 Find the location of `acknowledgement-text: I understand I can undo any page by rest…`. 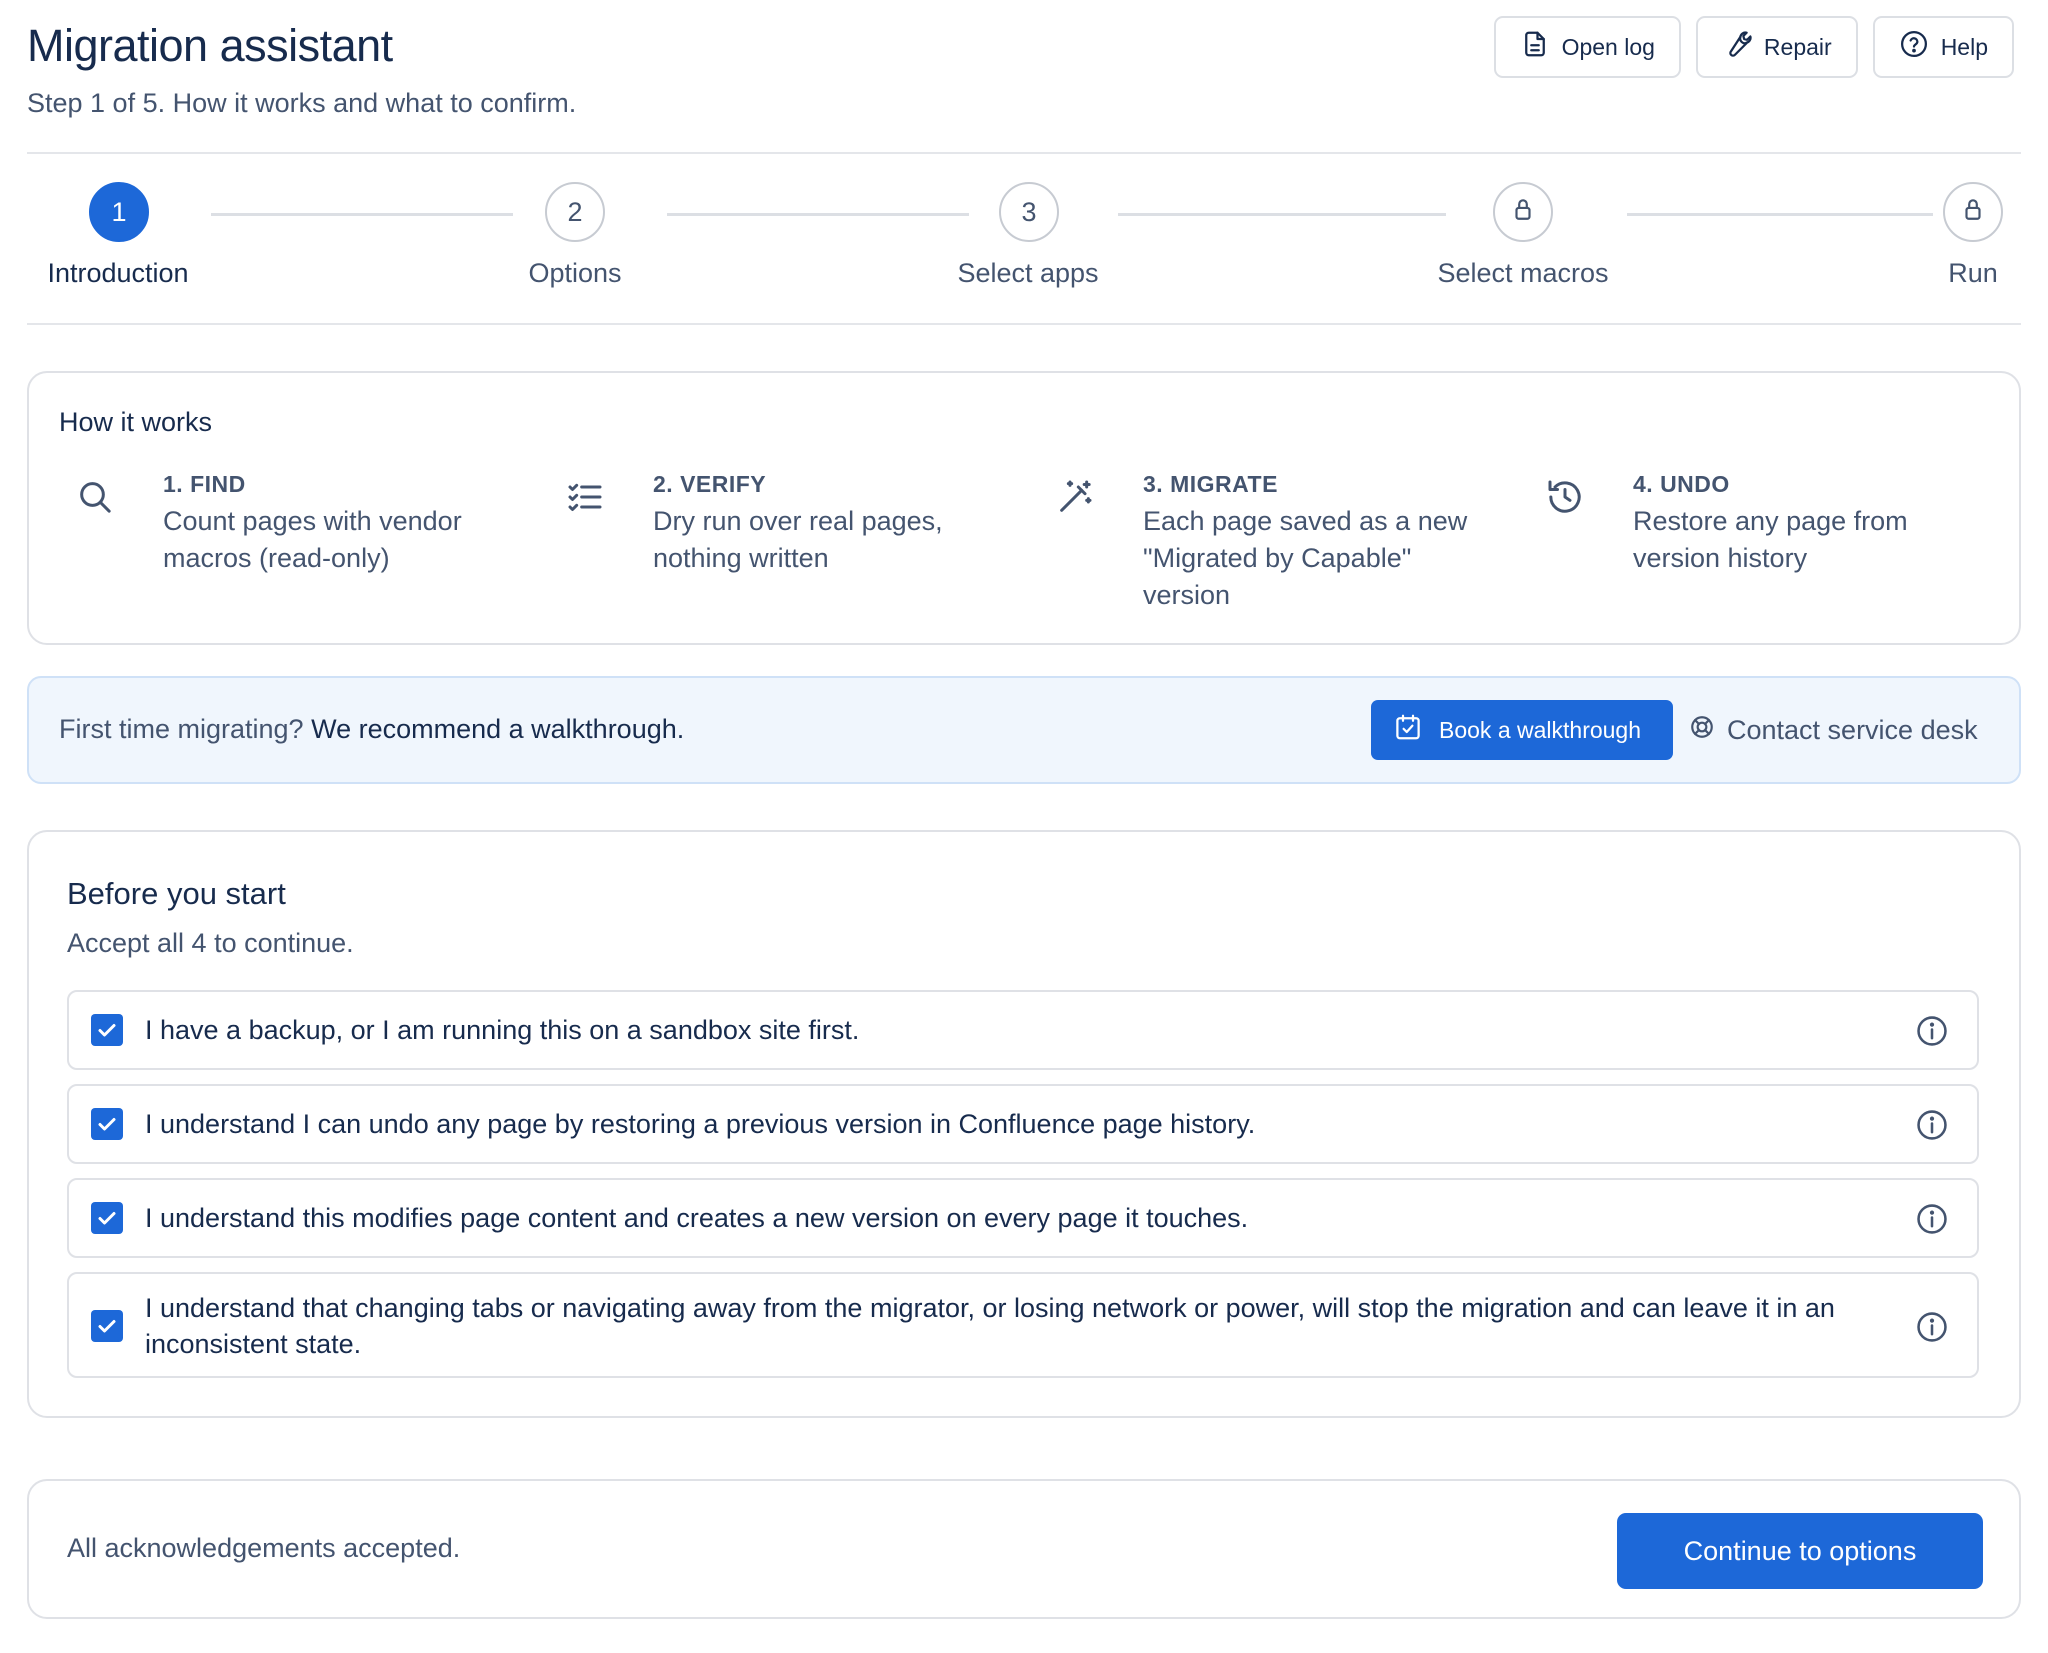

acknowledgement-text: I understand I can undo any page by rest… is located at coordinates (700, 1124).